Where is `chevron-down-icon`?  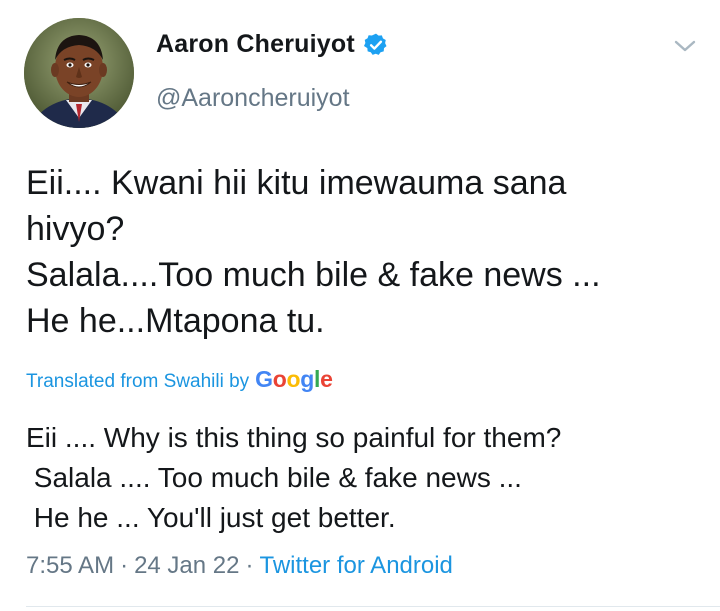
chevron-down-icon is located at coordinates (685, 46).